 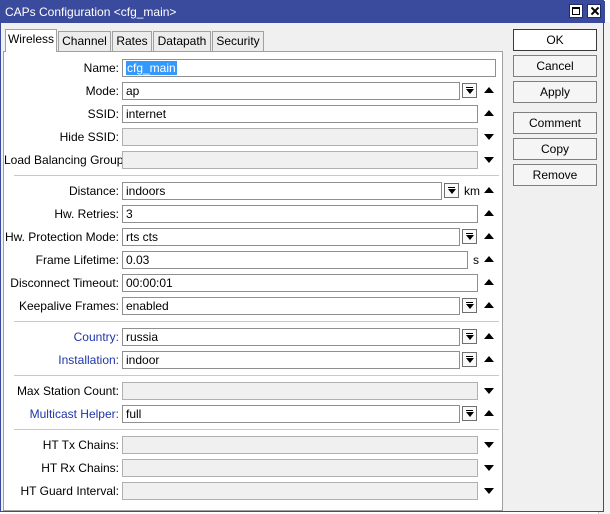 What do you see at coordinates (295, 260) in the screenshot?
I see `frame-lifetime-field: 0.03` at bounding box center [295, 260].